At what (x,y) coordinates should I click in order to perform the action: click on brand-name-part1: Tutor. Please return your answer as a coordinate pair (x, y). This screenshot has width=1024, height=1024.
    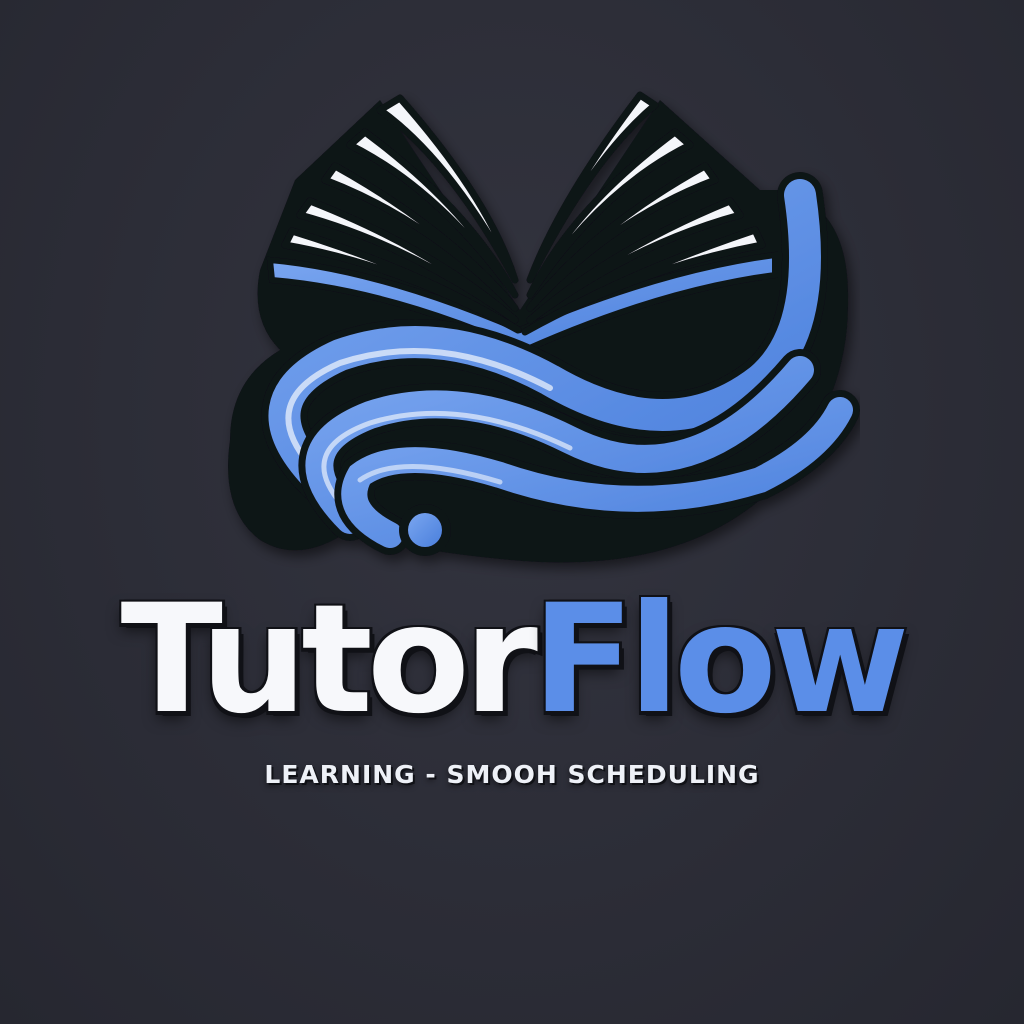
    Looking at the image, I should click on (329, 660).